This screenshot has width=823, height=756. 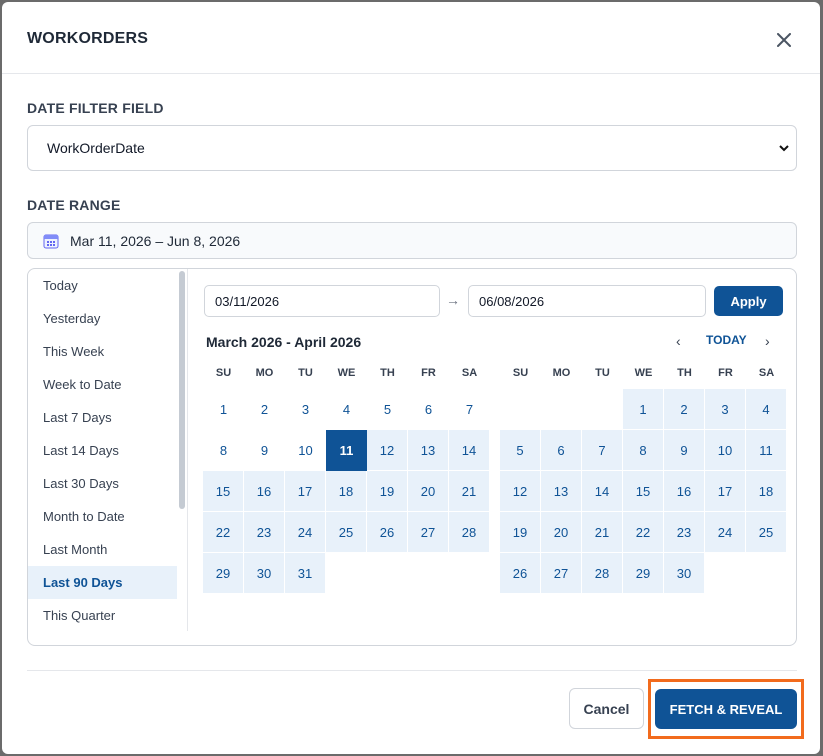 What do you see at coordinates (469, 373) in the screenshot?
I see `weekday-label: SA` at bounding box center [469, 373].